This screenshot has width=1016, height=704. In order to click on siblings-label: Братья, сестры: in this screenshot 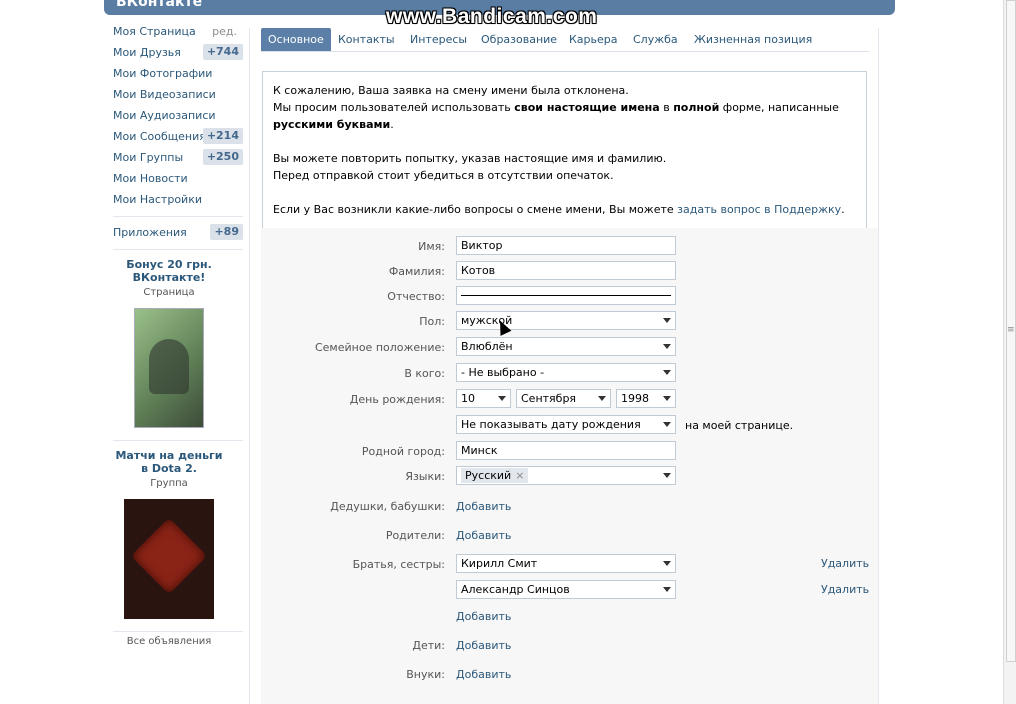, I will do `click(398, 564)`.